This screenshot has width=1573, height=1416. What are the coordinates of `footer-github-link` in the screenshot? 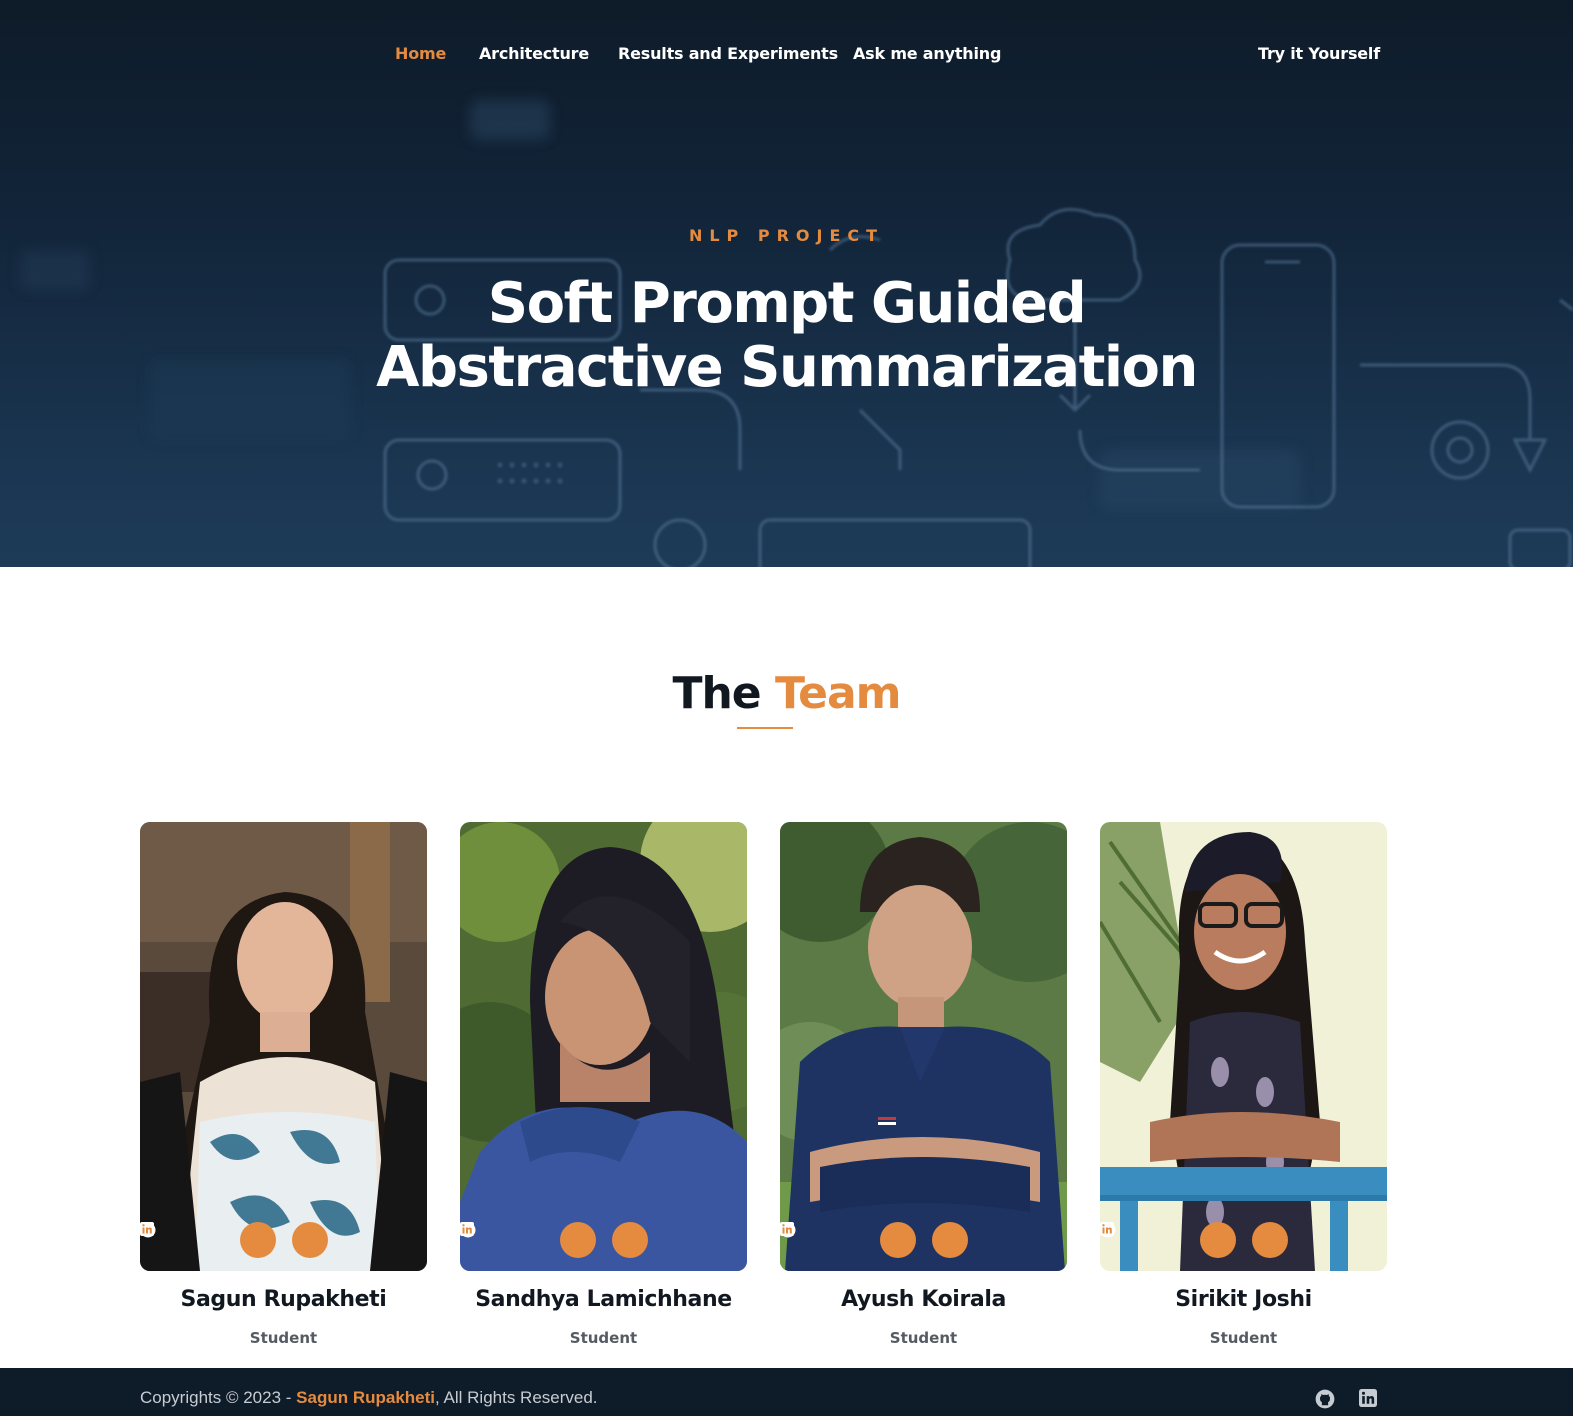 It's located at (1325, 1399).